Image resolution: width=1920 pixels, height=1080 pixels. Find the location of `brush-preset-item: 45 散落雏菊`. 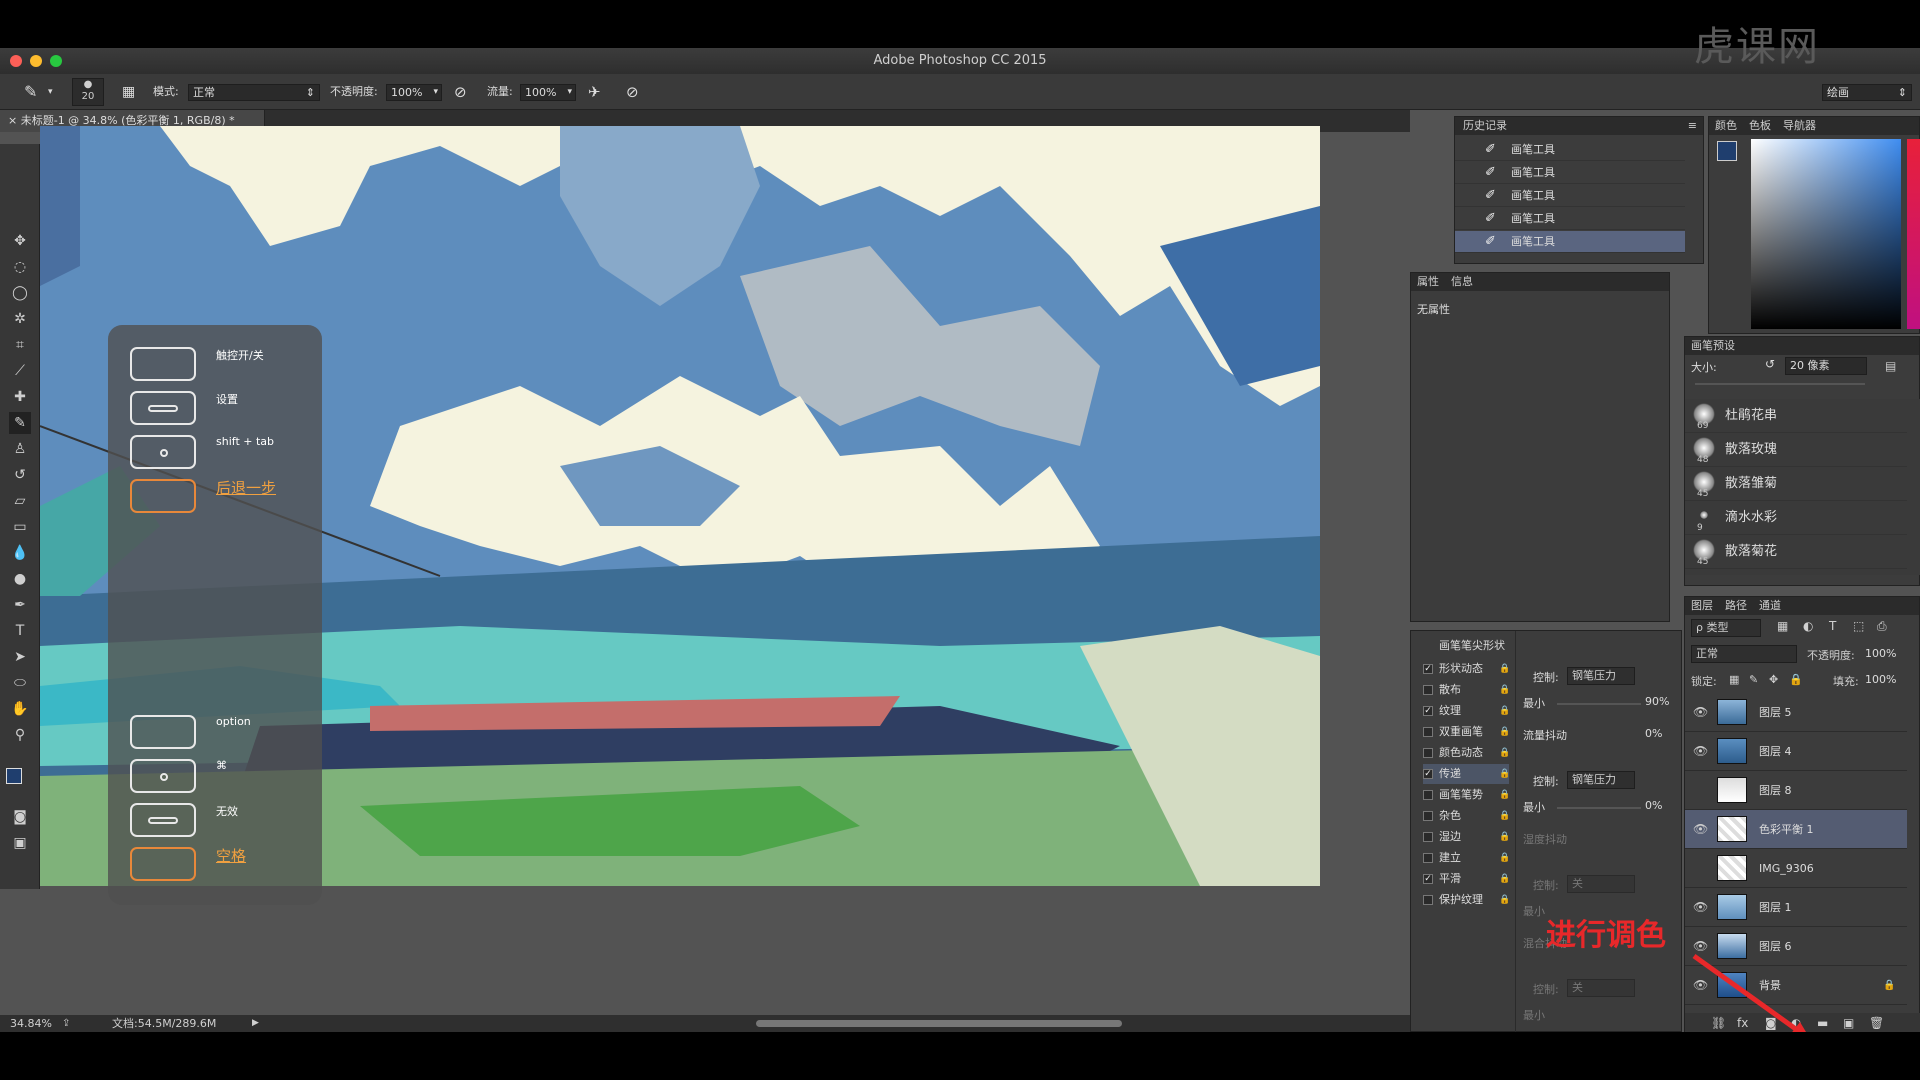

brush-preset-item: 45 散落雏菊 is located at coordinates (1796, 484).